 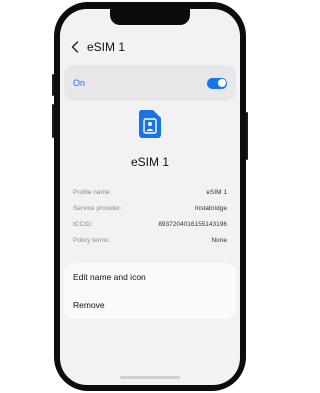 What do you see at coordinates (150, 124) in the screenshot?
I see `sim-card-person-icon` at bounding box center [150, 124].